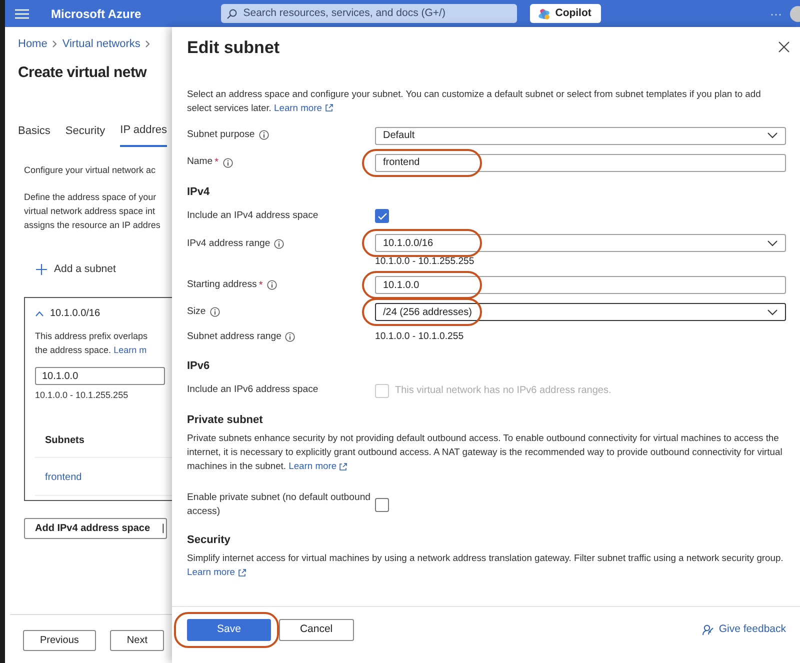 This screenshot has width=800, height=663. What do you see at coordinates (252, 215) in the screenshot?
I see `field-label: Include an IPv4 address space` at bounding box center [252, 215].